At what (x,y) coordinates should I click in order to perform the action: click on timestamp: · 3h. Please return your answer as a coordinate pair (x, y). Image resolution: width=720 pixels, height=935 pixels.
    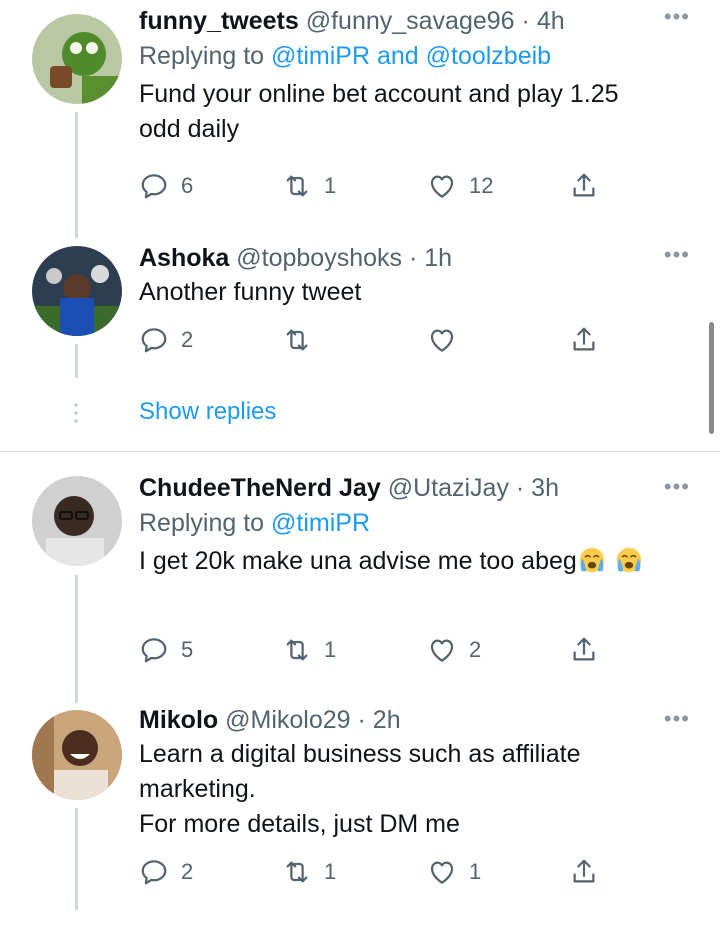
    Looking at the image, I should click on (537, 488).